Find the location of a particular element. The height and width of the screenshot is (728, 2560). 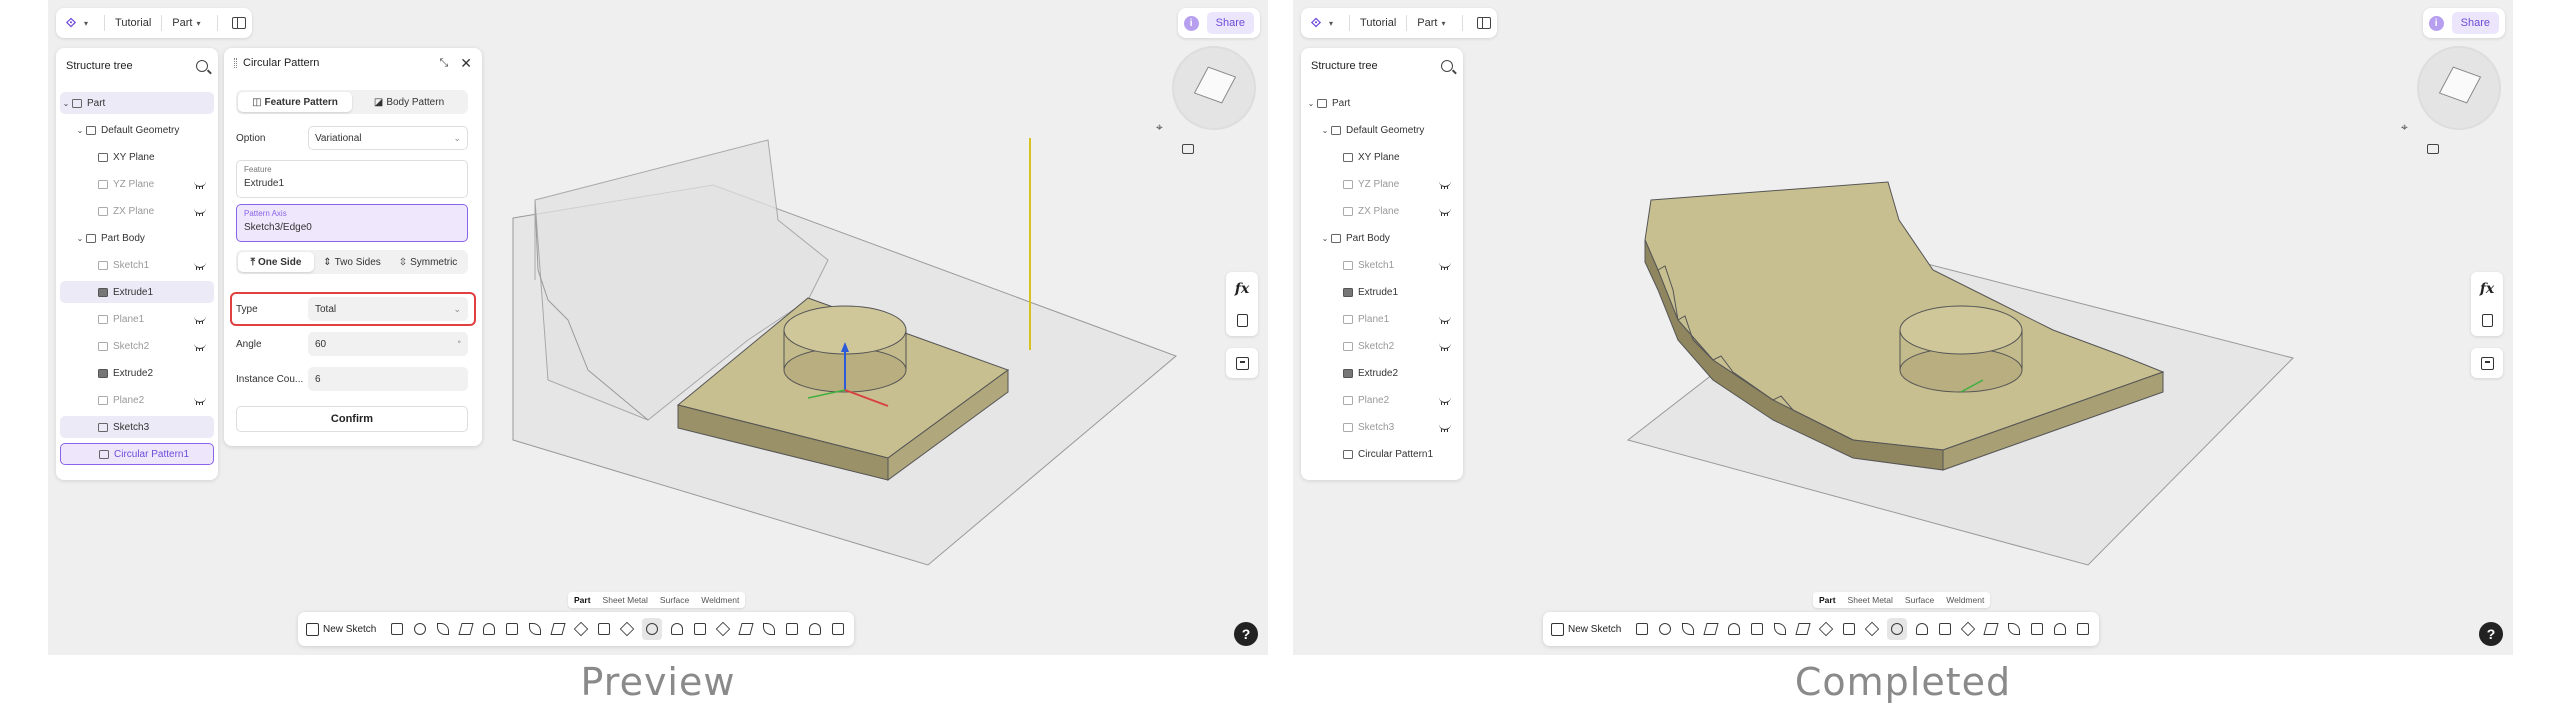

camera-icon is located at coordinates (2433, 149).